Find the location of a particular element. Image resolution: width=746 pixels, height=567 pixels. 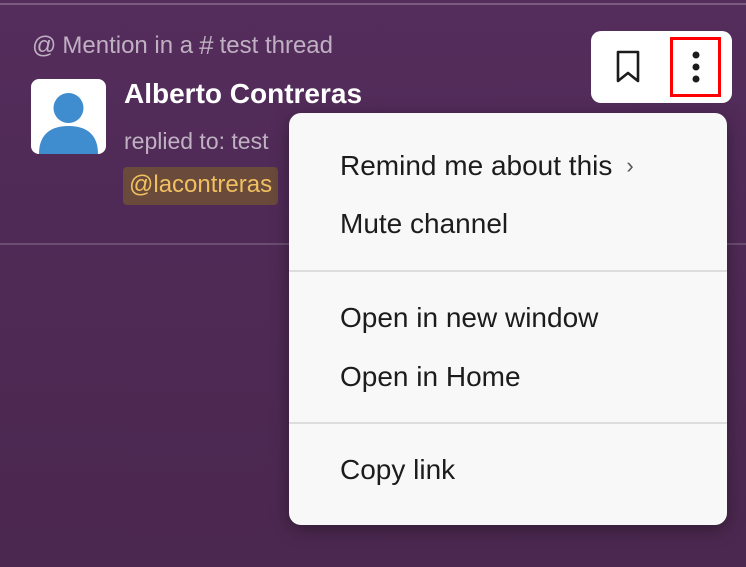

menu-item-label: Open in new window is located at coordinates (469, 317).